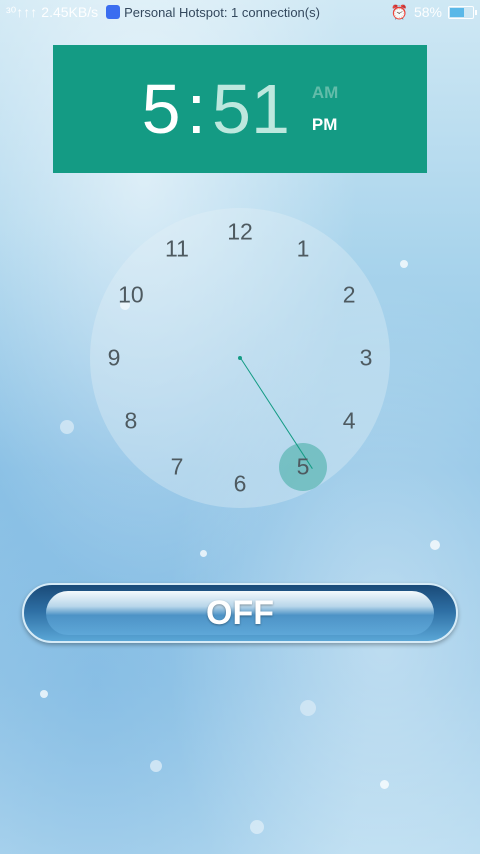  Describe the element at coordinates (427, 12) in the screenshot. I see `battery-percent: 58%` at that location.